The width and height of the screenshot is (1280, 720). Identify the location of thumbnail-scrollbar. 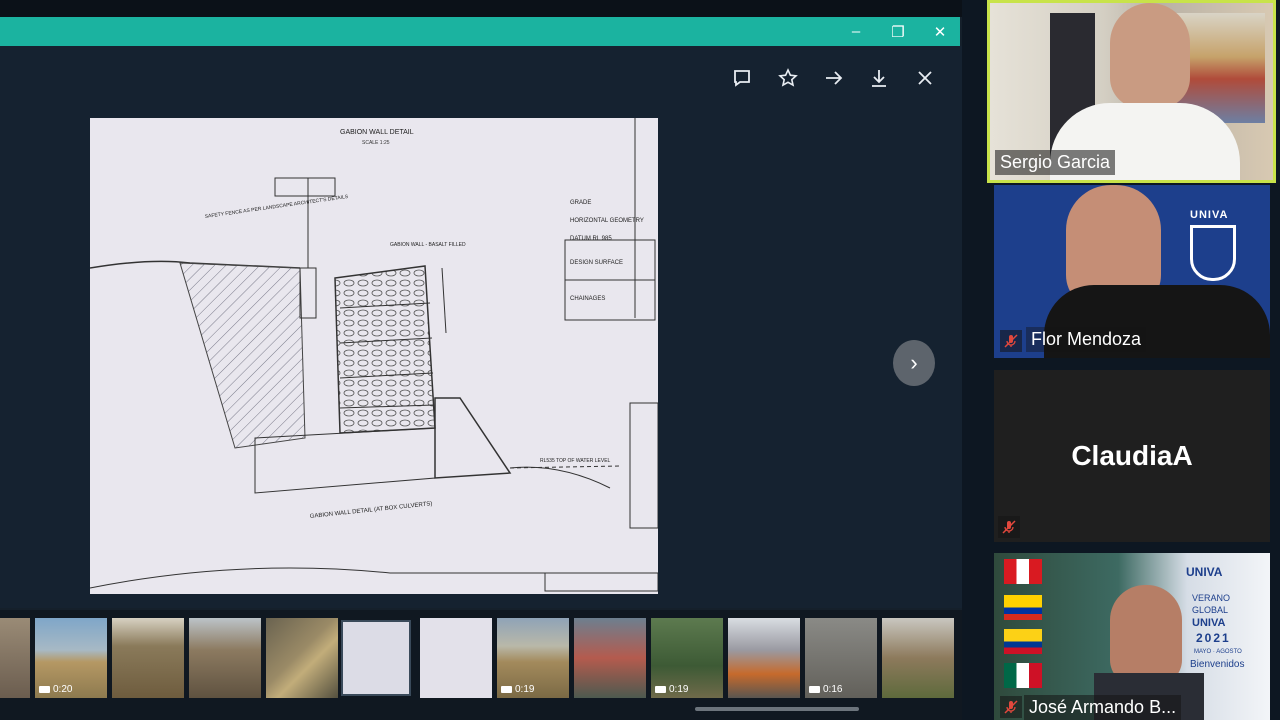
(777, 709).